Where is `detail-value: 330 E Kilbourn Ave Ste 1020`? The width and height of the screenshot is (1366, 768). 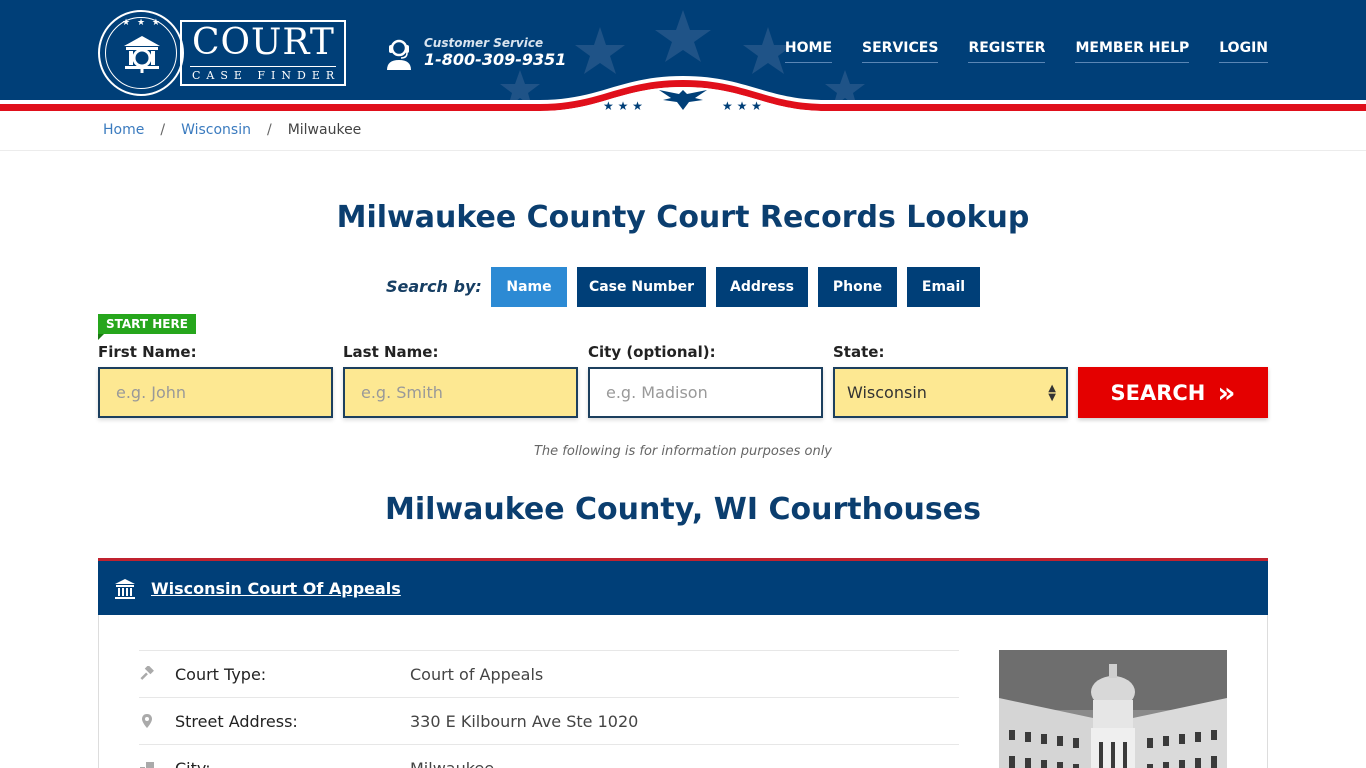 detail-value: 330 E Kilbourn Ave Ste 1020 is located at coordinates (524, 721).